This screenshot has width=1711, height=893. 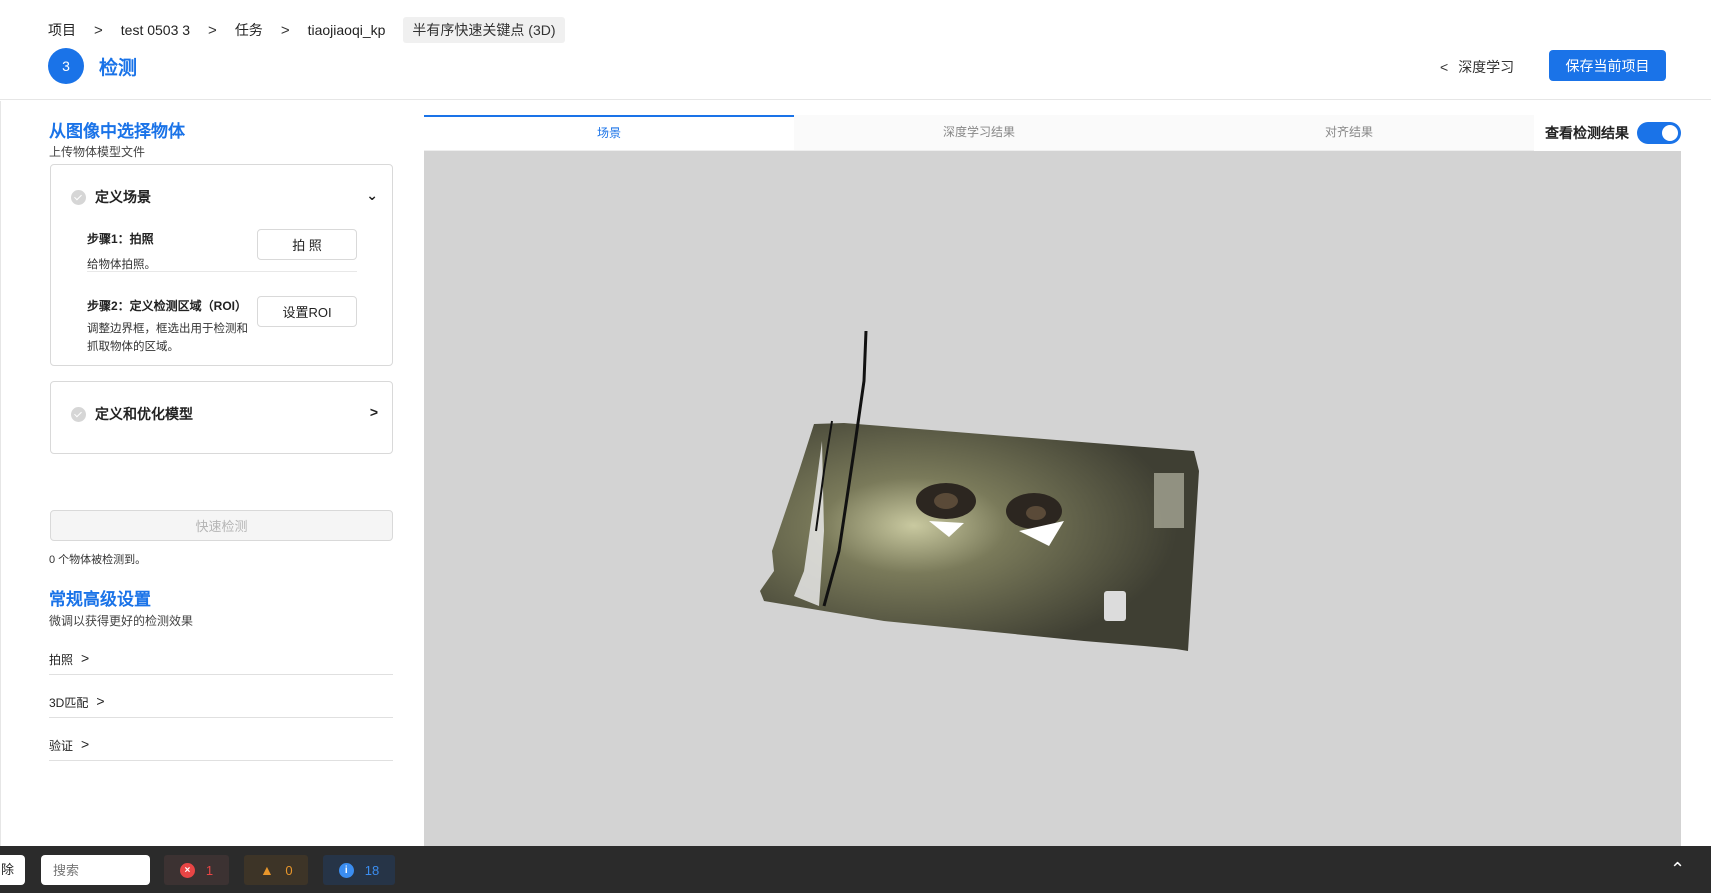 What do you see at coordinates (97, 152) in the screenshot?
I see `select-object-subtitle: 上传物体模型文件` at bounding box center [97, 152].